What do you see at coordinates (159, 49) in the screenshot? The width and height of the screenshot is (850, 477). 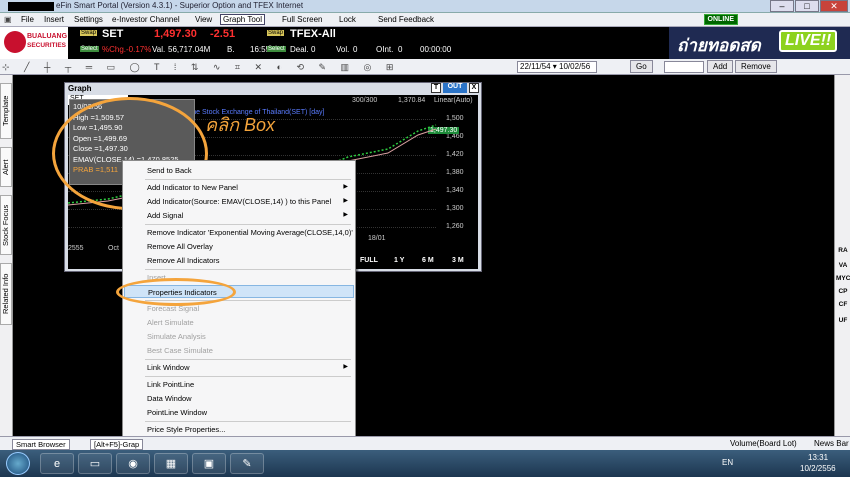 I see `quote-value-label: Val.` at bounding box center [159, 49].